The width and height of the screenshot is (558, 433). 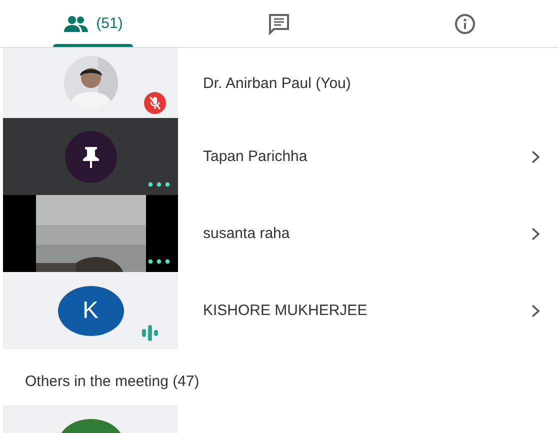 I want to click on participant-name: Tapan Parichha, so click(x=255, y=156).